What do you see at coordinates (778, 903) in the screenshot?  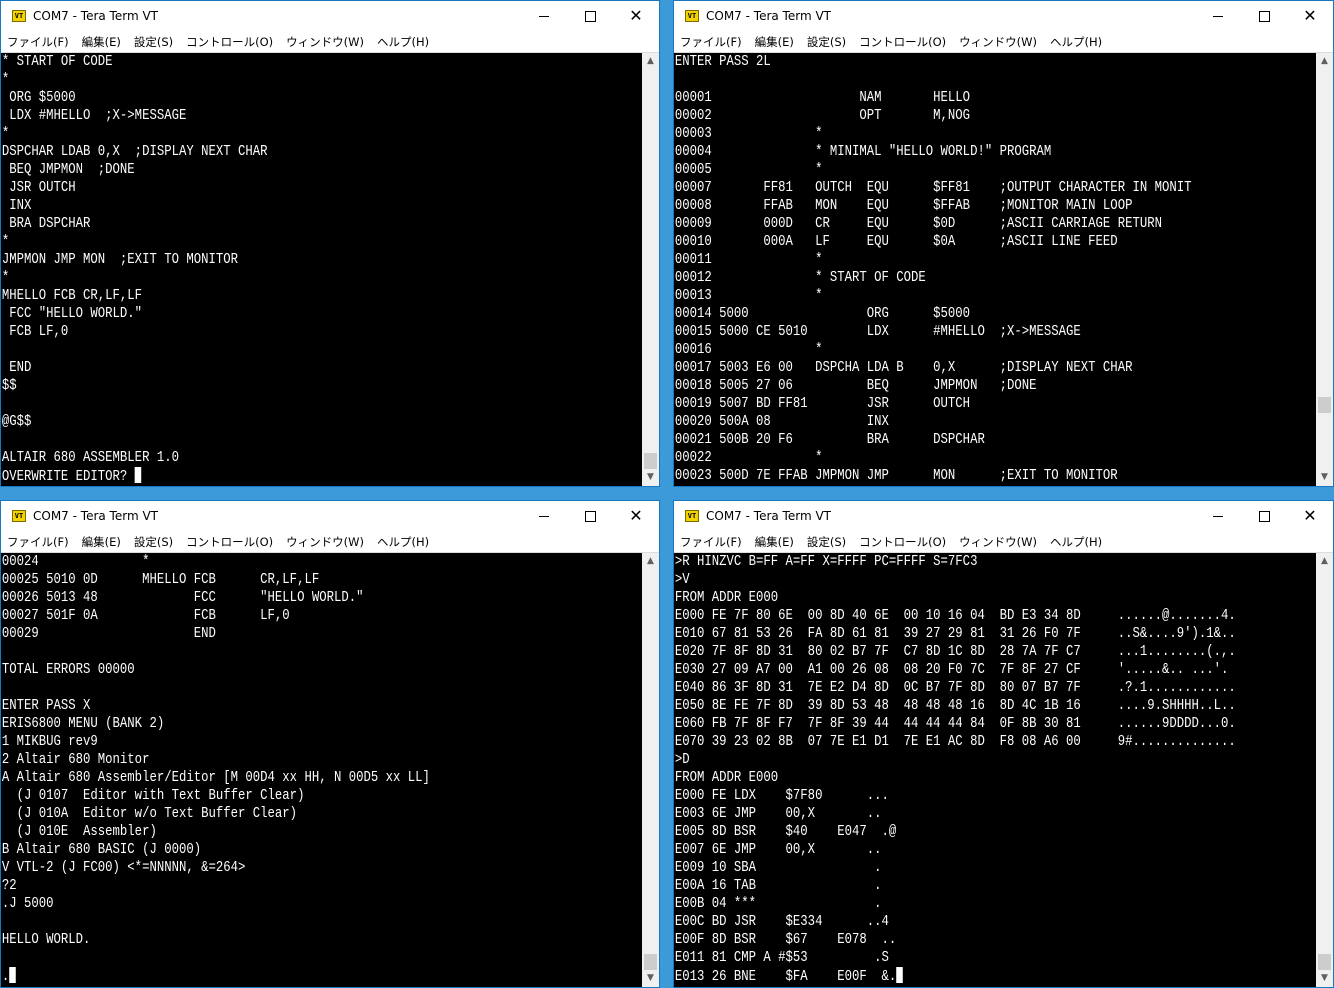 I see `terminal-line: E00B 04 *** .` at bounding box center [778, 903].